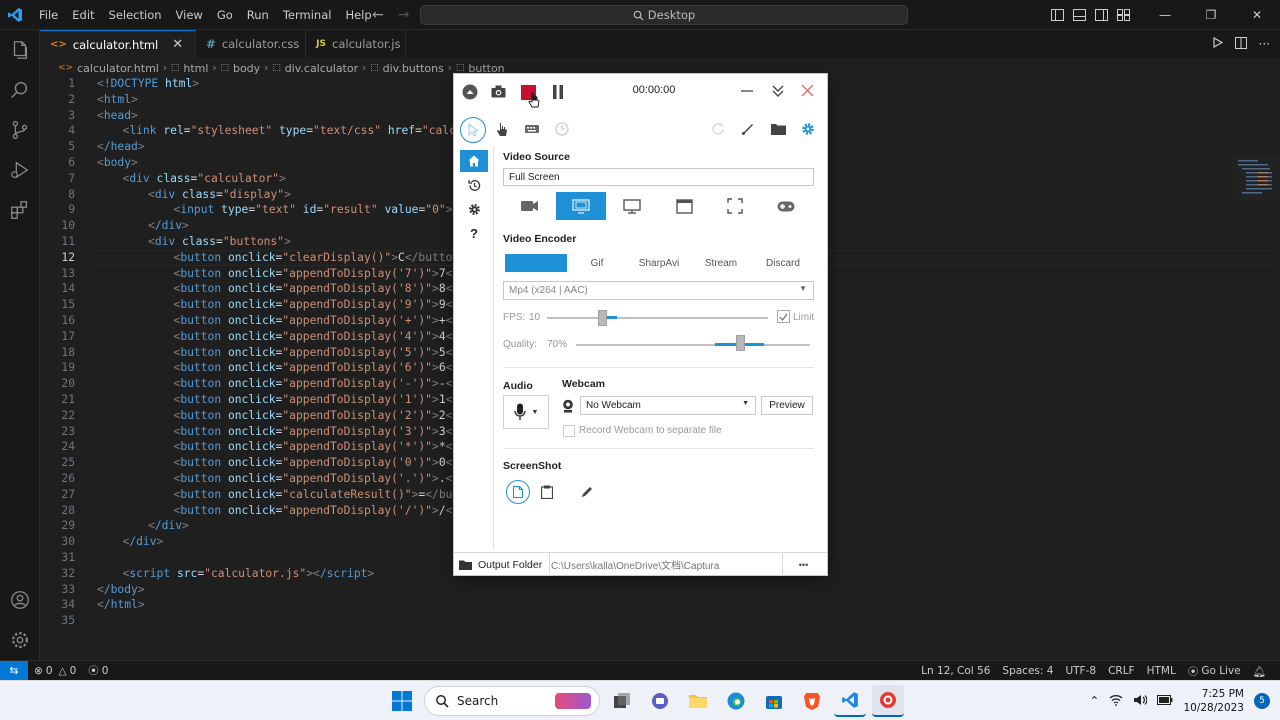  I want to click on breadcrumb-item: body, so click(246, 68).